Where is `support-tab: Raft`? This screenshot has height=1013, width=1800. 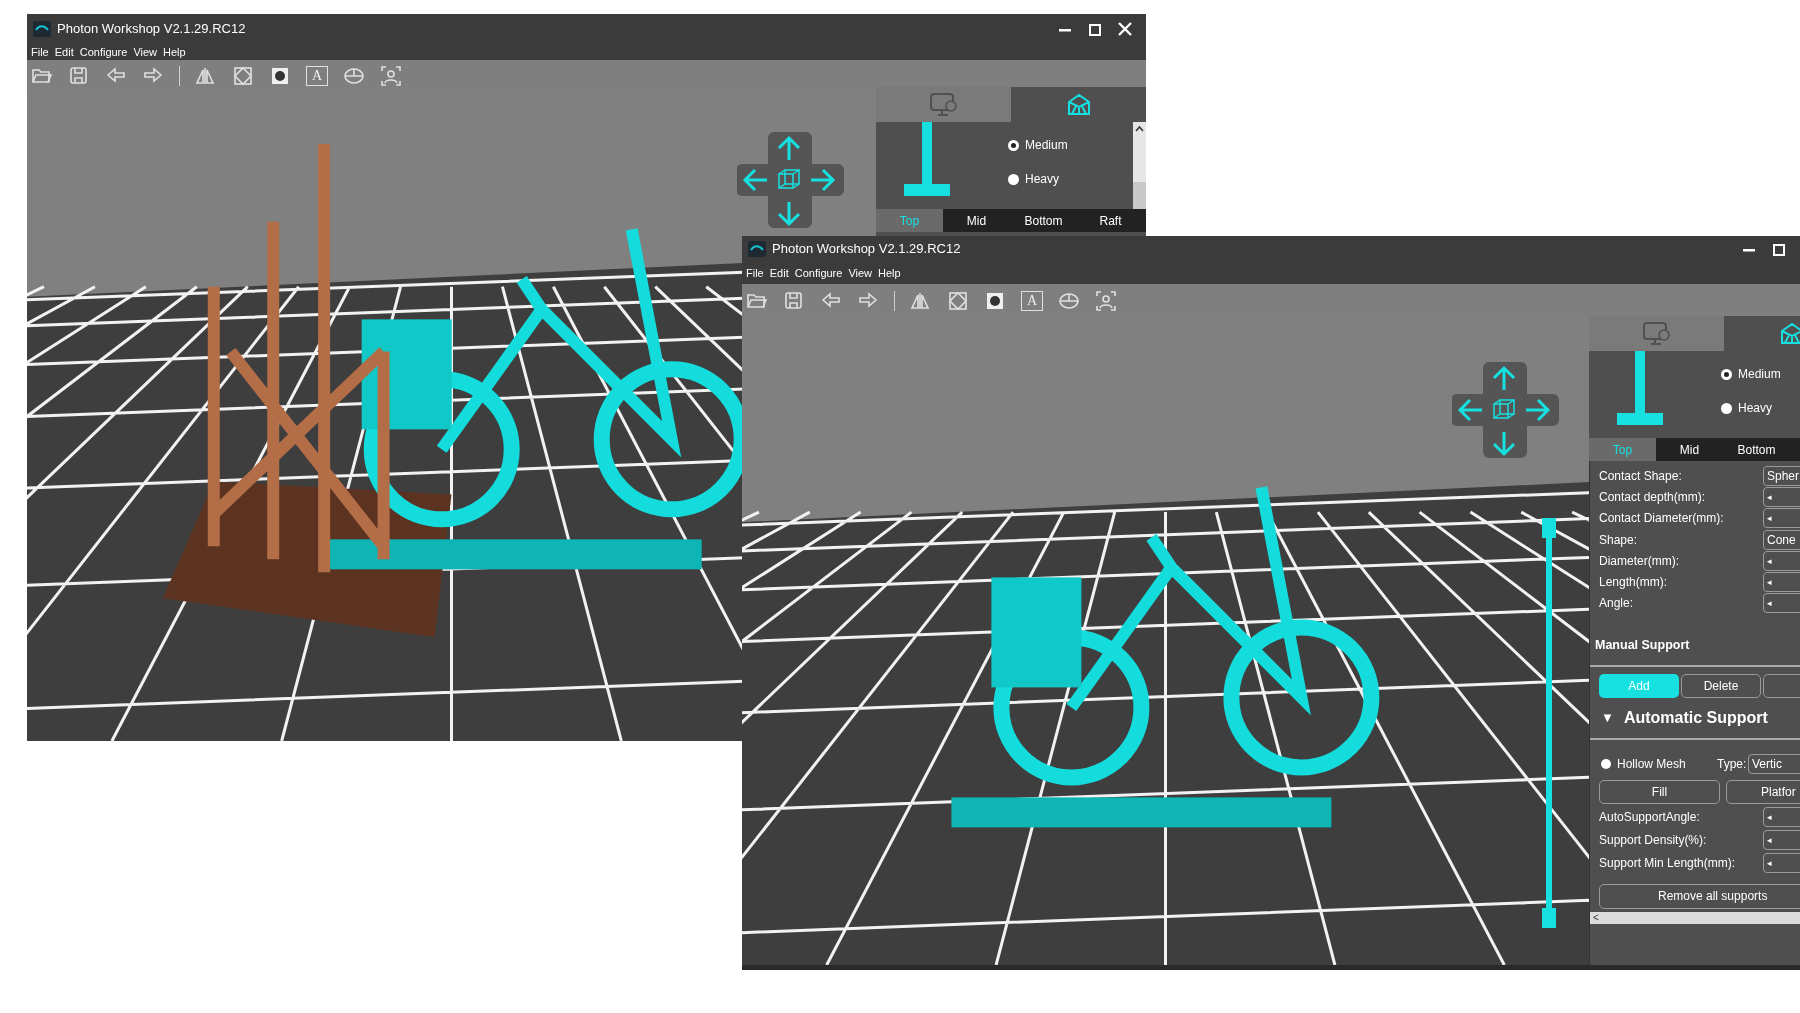
support-tab: Raft is located at coordinates (1110, 220).